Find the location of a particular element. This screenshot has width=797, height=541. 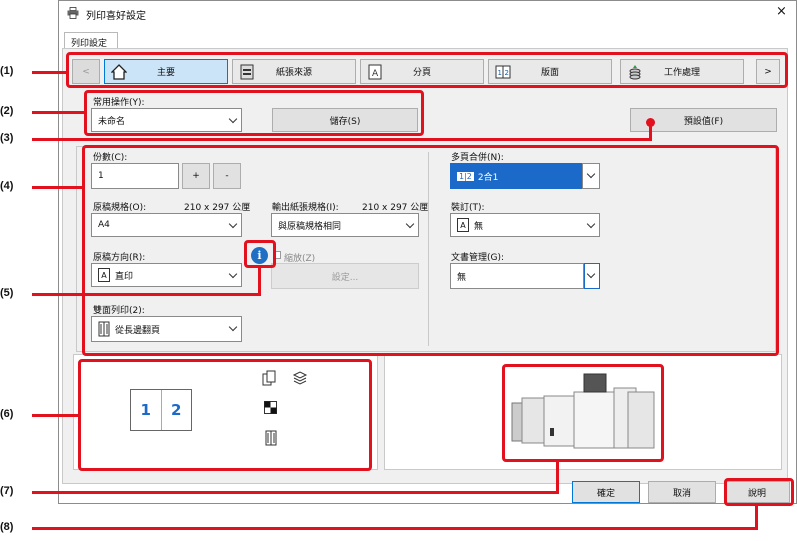

callout-label-2: (2) is located at coordinates (7, 111).